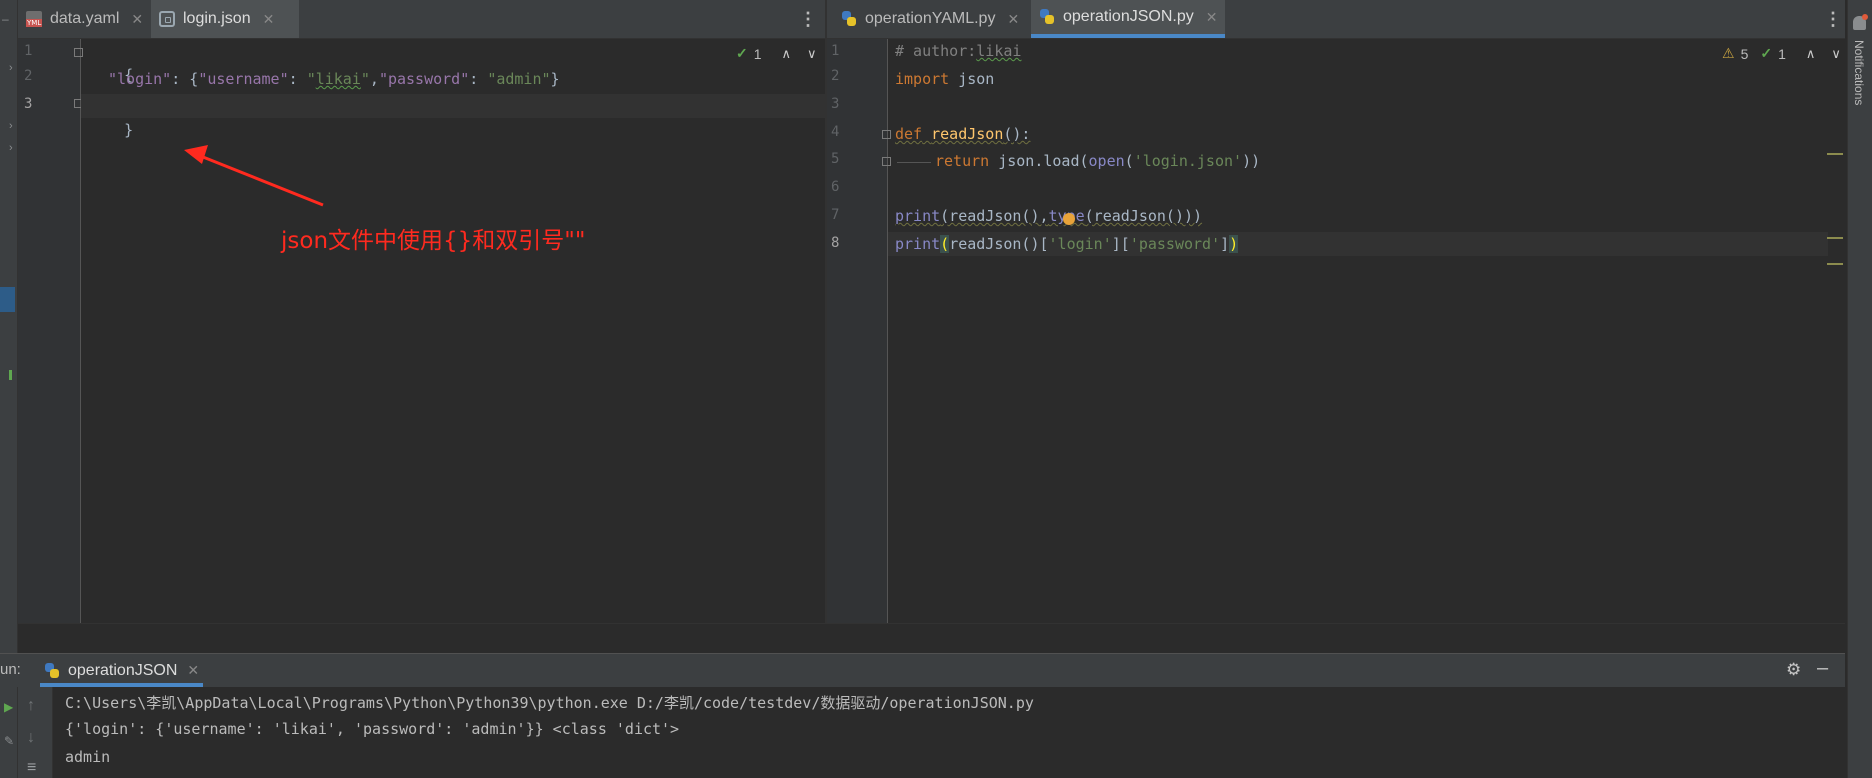 This screenshot has width=1872, height=778. Describe the element at coordinates (1859, 389) in the screenshot. I see `right-tool-strip: Notifications` at that location.